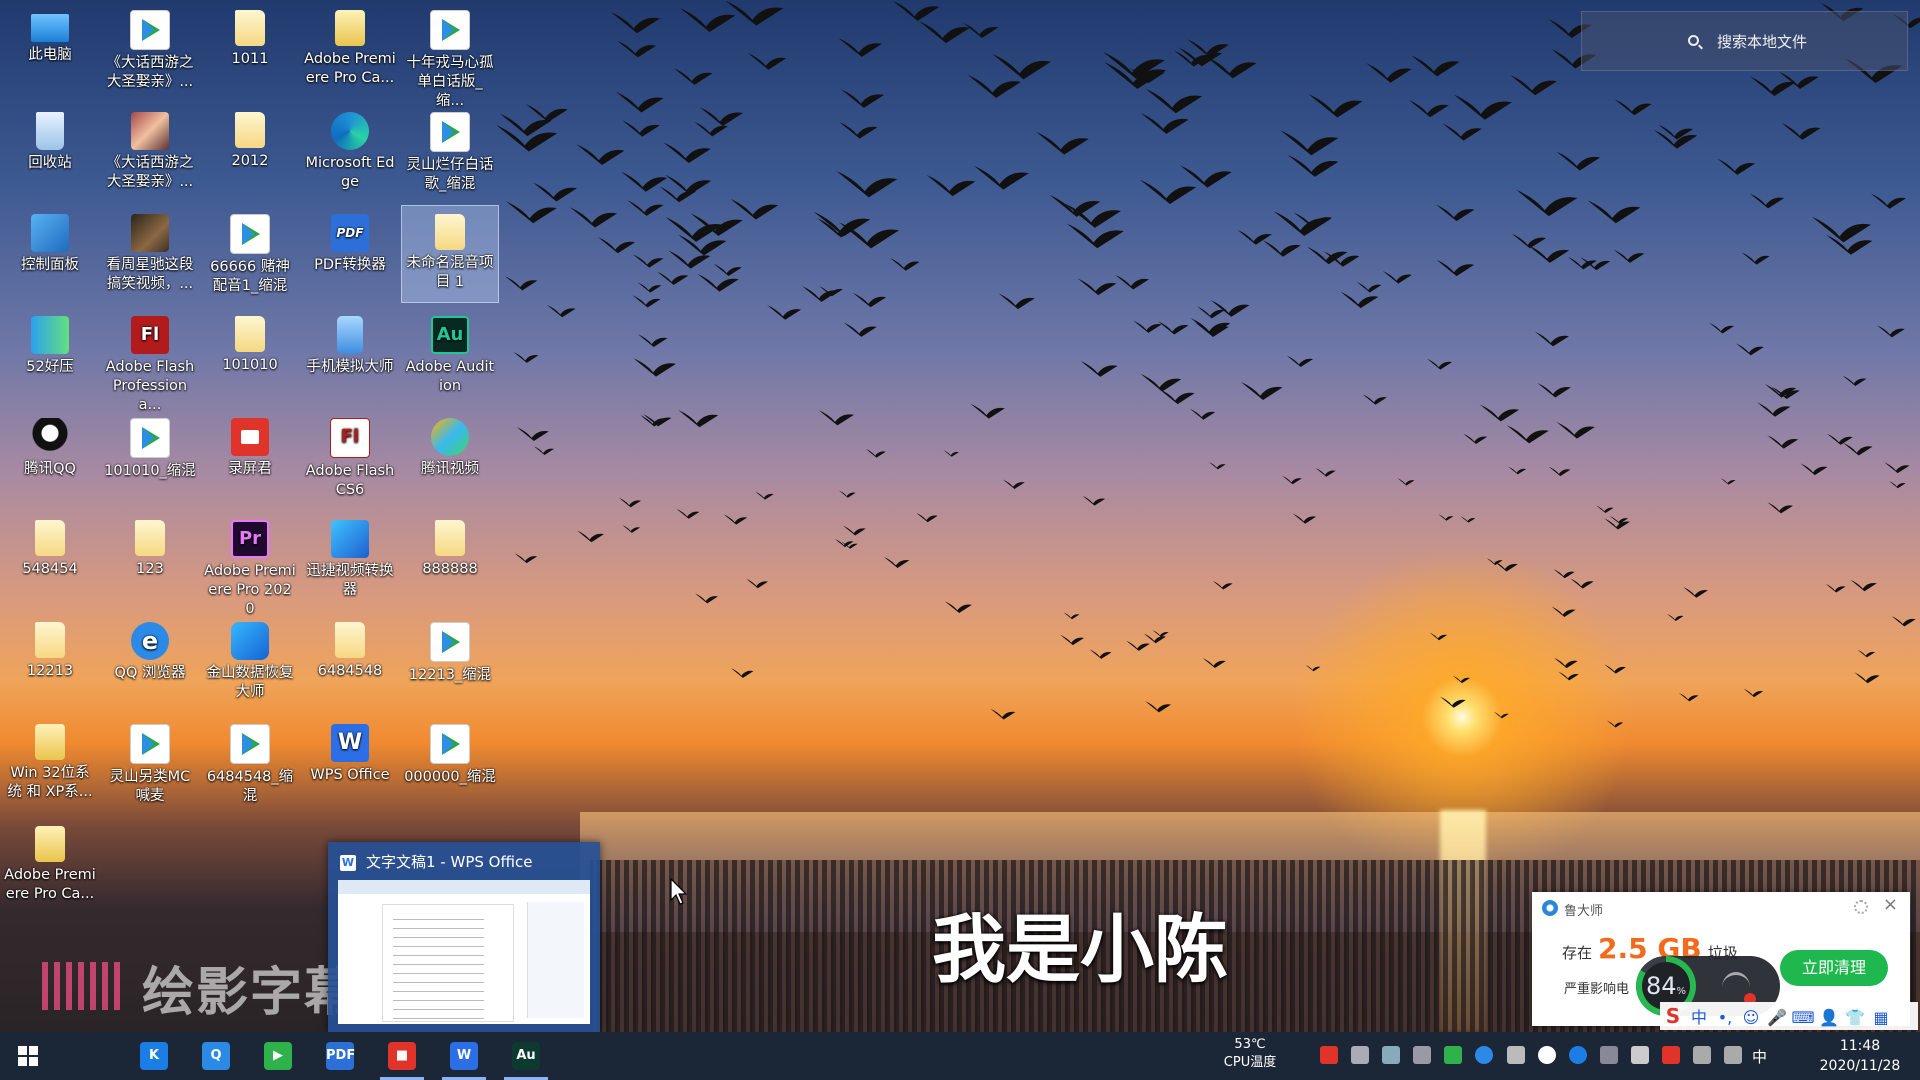 This screenshot has width=1920, height=1080. What do you see at coordinates (1699, 1018) in the screenshot?
I see `ime-chinese-toggle: 中` at bounding box center [1699, 1018].